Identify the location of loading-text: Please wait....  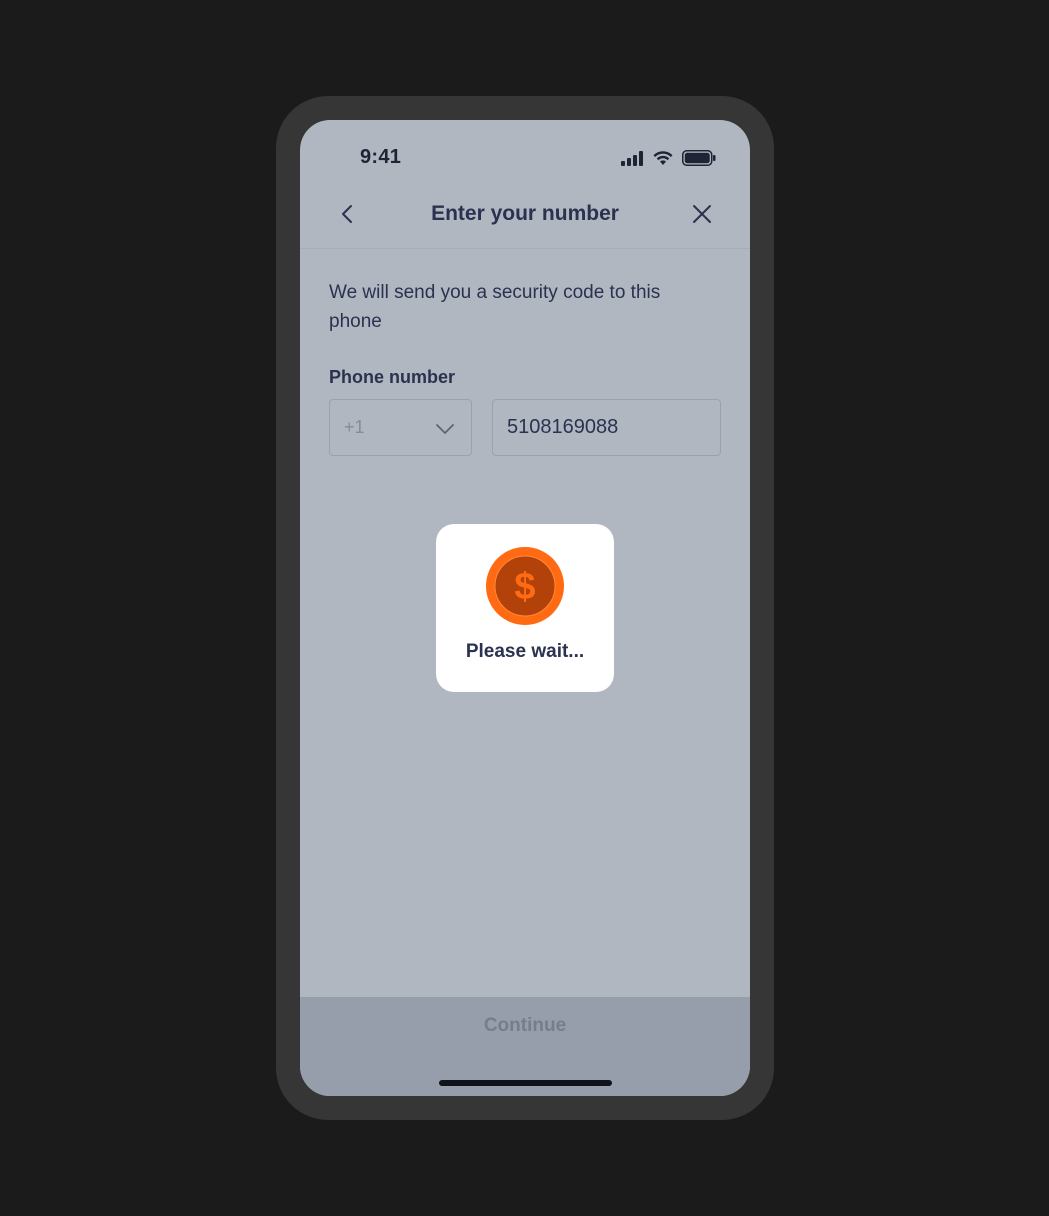
(525, 651).